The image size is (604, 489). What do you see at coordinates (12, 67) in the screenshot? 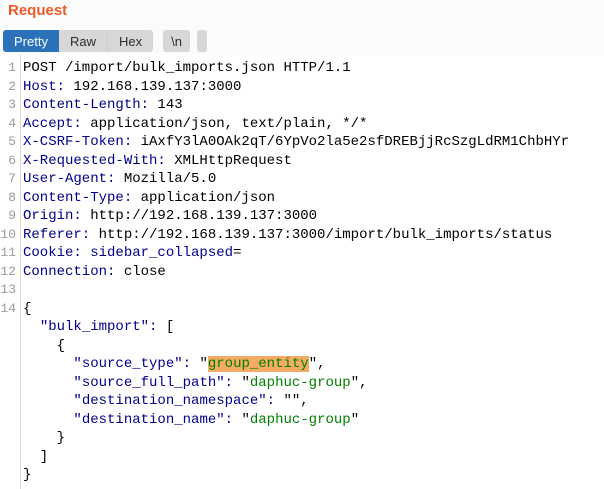
I see `line-number: 1` at bounding box center [12, 67].